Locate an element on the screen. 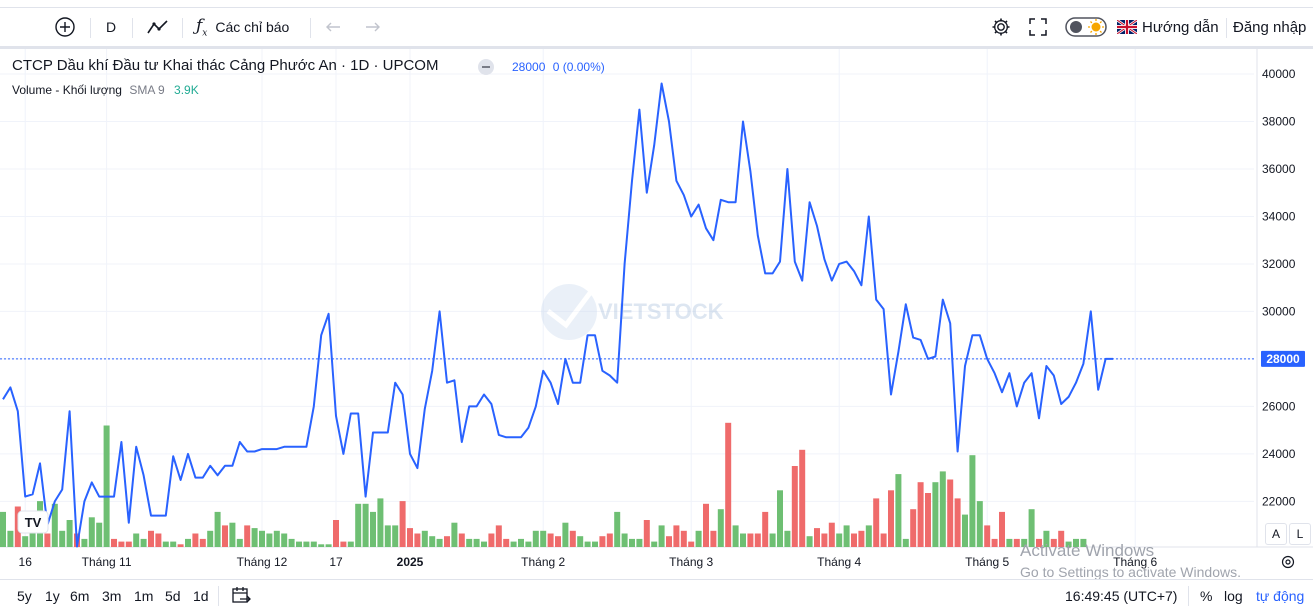 The image size is (1313, 612). price-tick-label: 22000 is located at coordinates (1279, 501).